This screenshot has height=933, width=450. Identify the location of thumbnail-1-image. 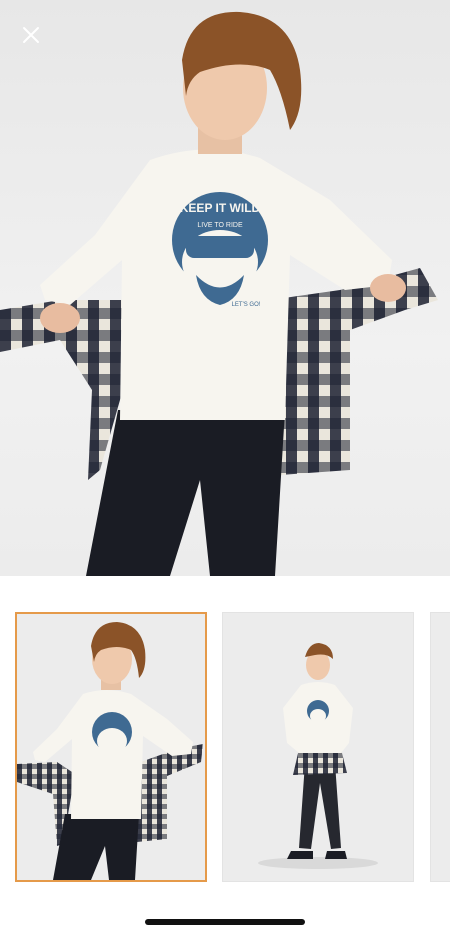
(111, 747).